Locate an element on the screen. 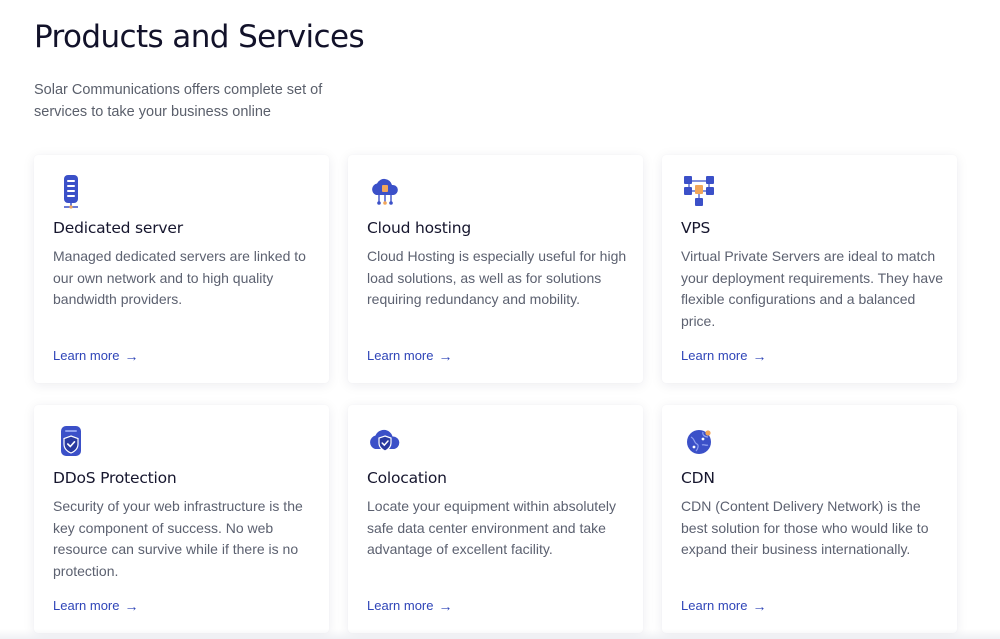  cloud-hosting-icon is located at coordinates (385, 191).